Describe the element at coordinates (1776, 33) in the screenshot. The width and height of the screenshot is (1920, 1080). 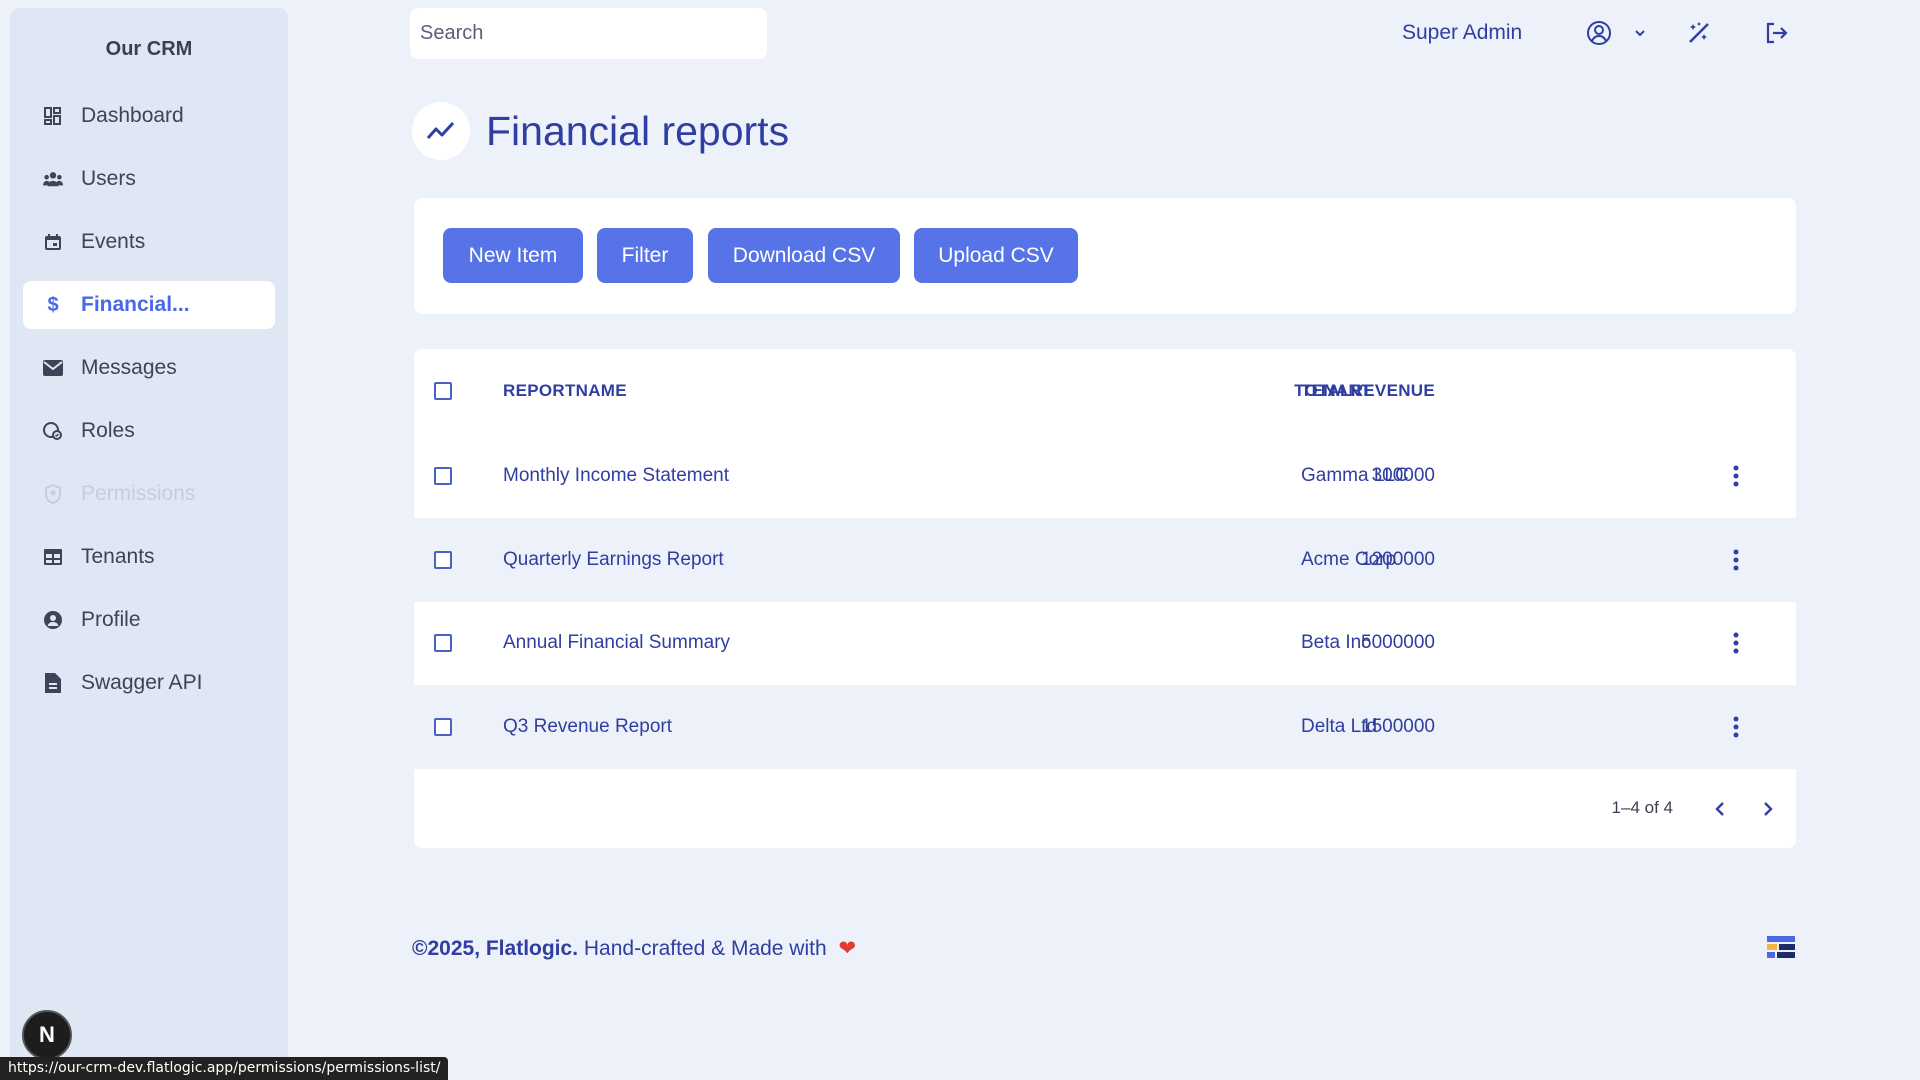
I see `logout-icon` at that location.